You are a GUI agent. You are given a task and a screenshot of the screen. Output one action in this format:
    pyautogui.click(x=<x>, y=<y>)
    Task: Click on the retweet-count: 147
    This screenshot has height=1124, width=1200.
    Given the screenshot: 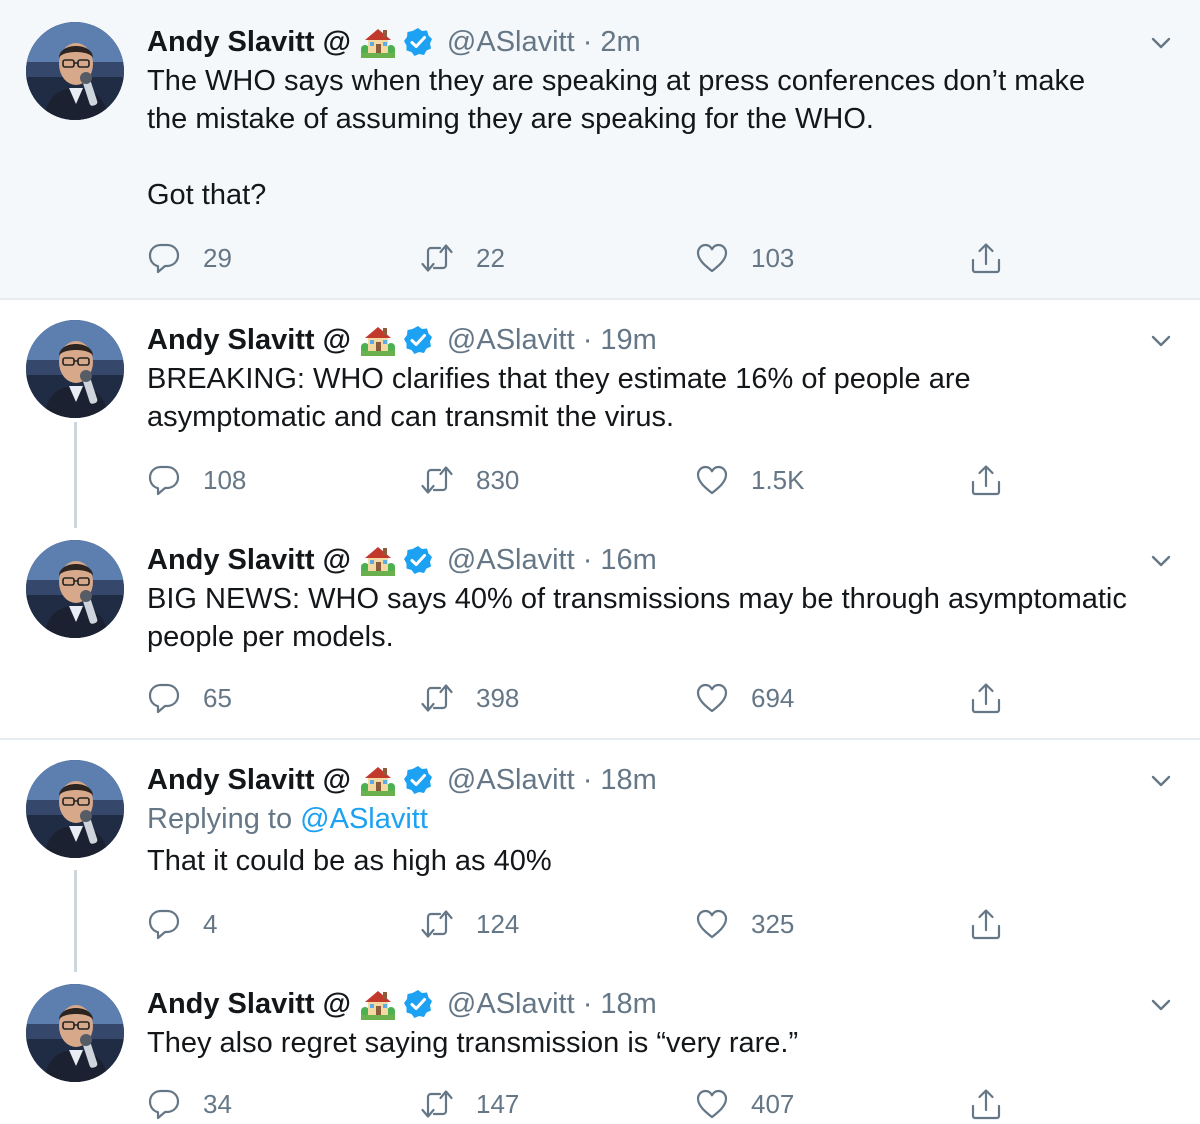 What is the action you would take?
    pyautogui.click(x=498, y=1103)
    